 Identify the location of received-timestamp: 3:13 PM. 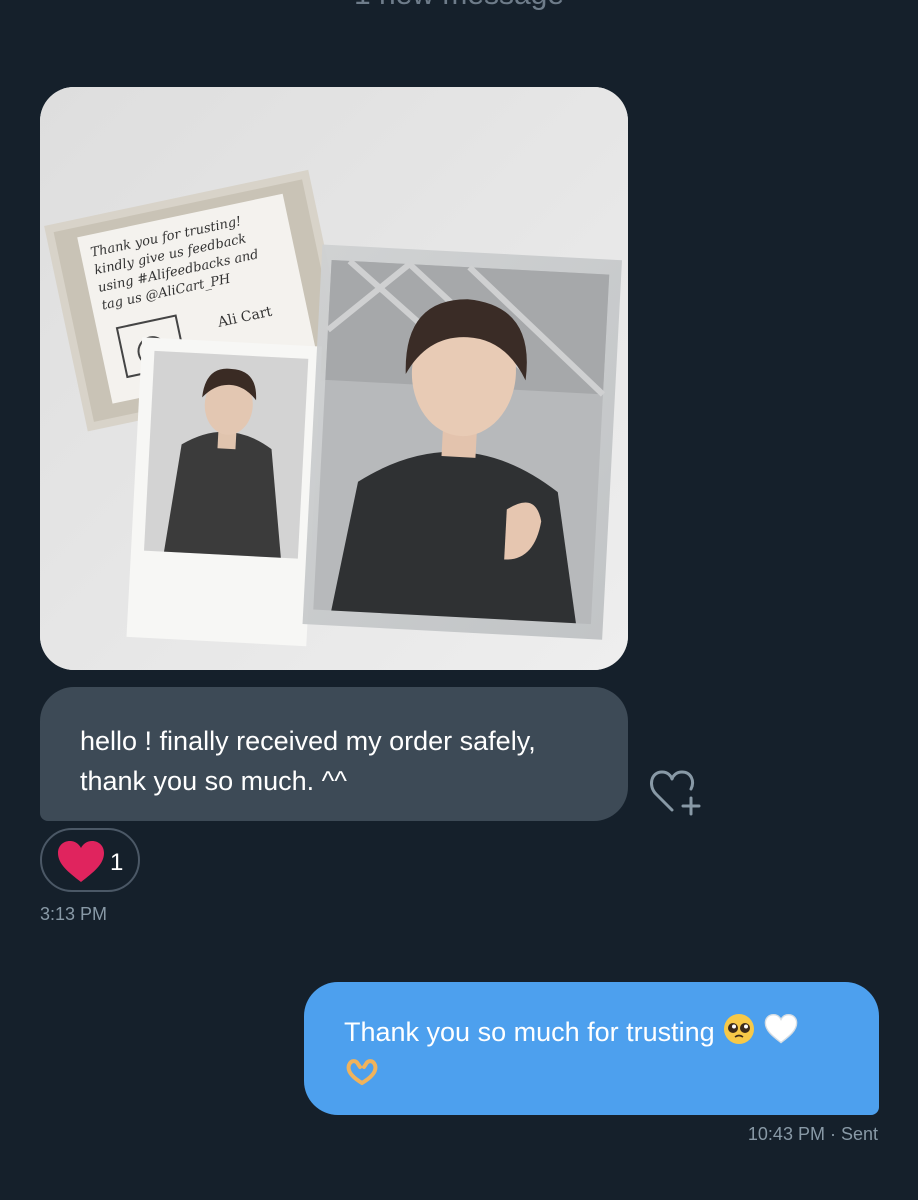
(74, 914).